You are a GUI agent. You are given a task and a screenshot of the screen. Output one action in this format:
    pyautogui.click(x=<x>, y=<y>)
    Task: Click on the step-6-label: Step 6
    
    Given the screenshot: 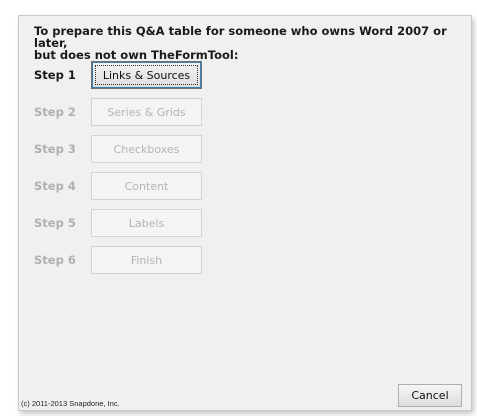 What is the action you would take?
    pyautogui.click(x=55, y=260)
    